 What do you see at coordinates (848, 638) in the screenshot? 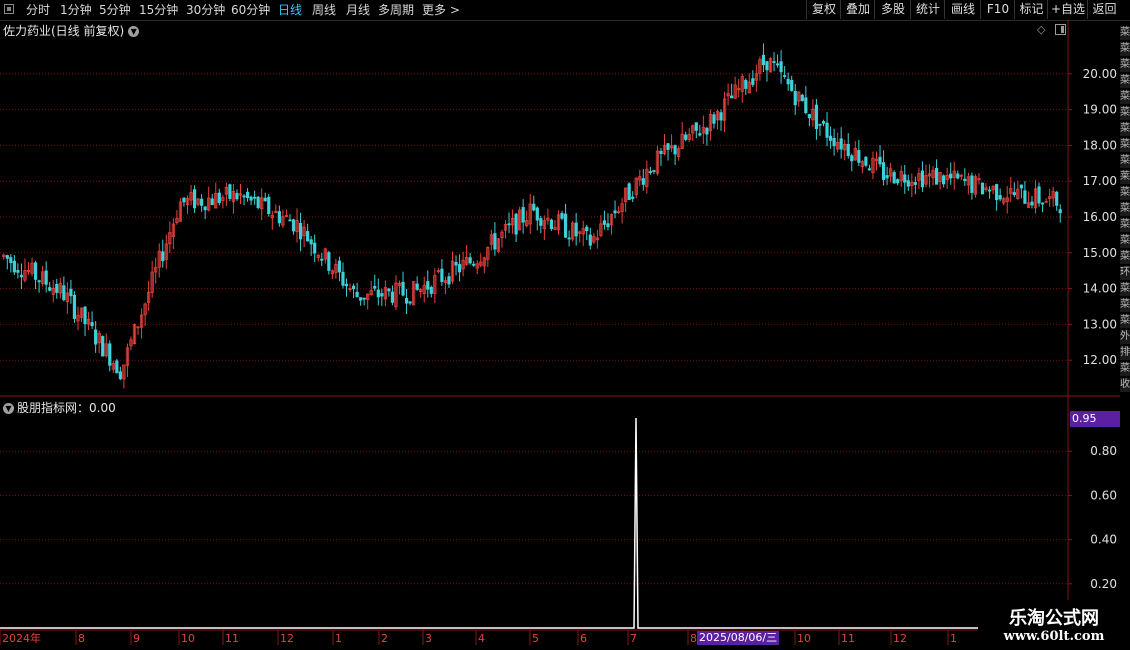
I see `x-axis-label: 11` at bounding box center [848, 638].